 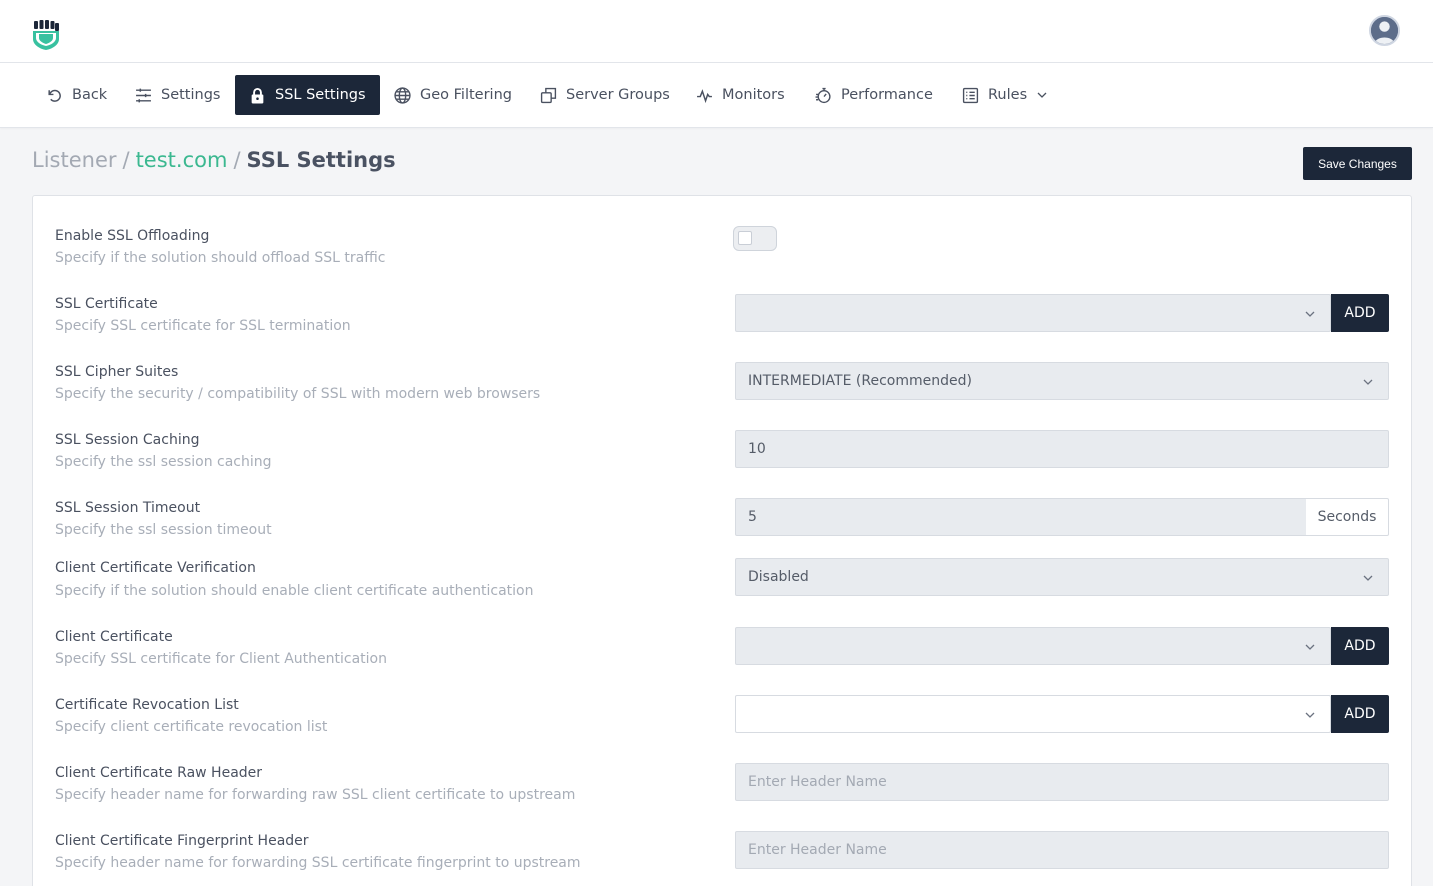 I want to click on page-title: SSL Settings, so click(x=321, y=160).